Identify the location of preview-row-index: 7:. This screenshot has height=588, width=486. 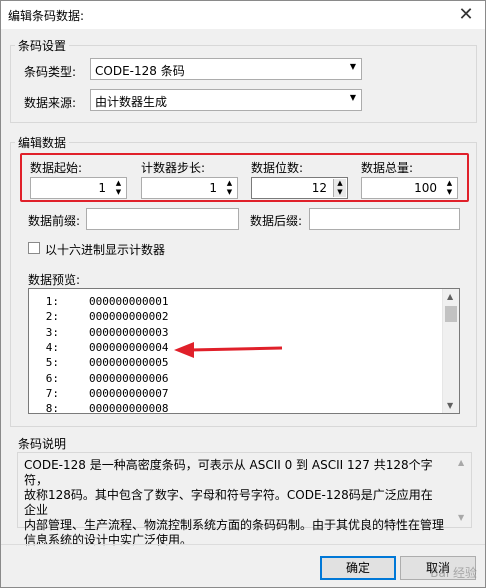
(52, 393).